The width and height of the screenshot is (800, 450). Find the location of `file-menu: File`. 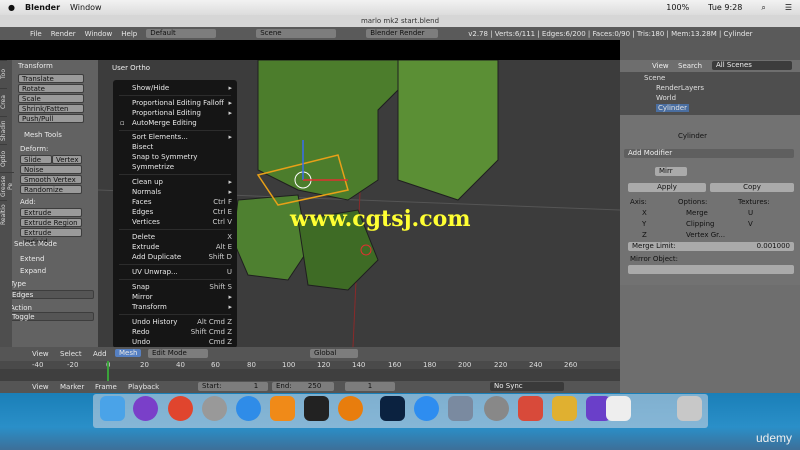

file-menu: File is located at coordinates (36, 34).